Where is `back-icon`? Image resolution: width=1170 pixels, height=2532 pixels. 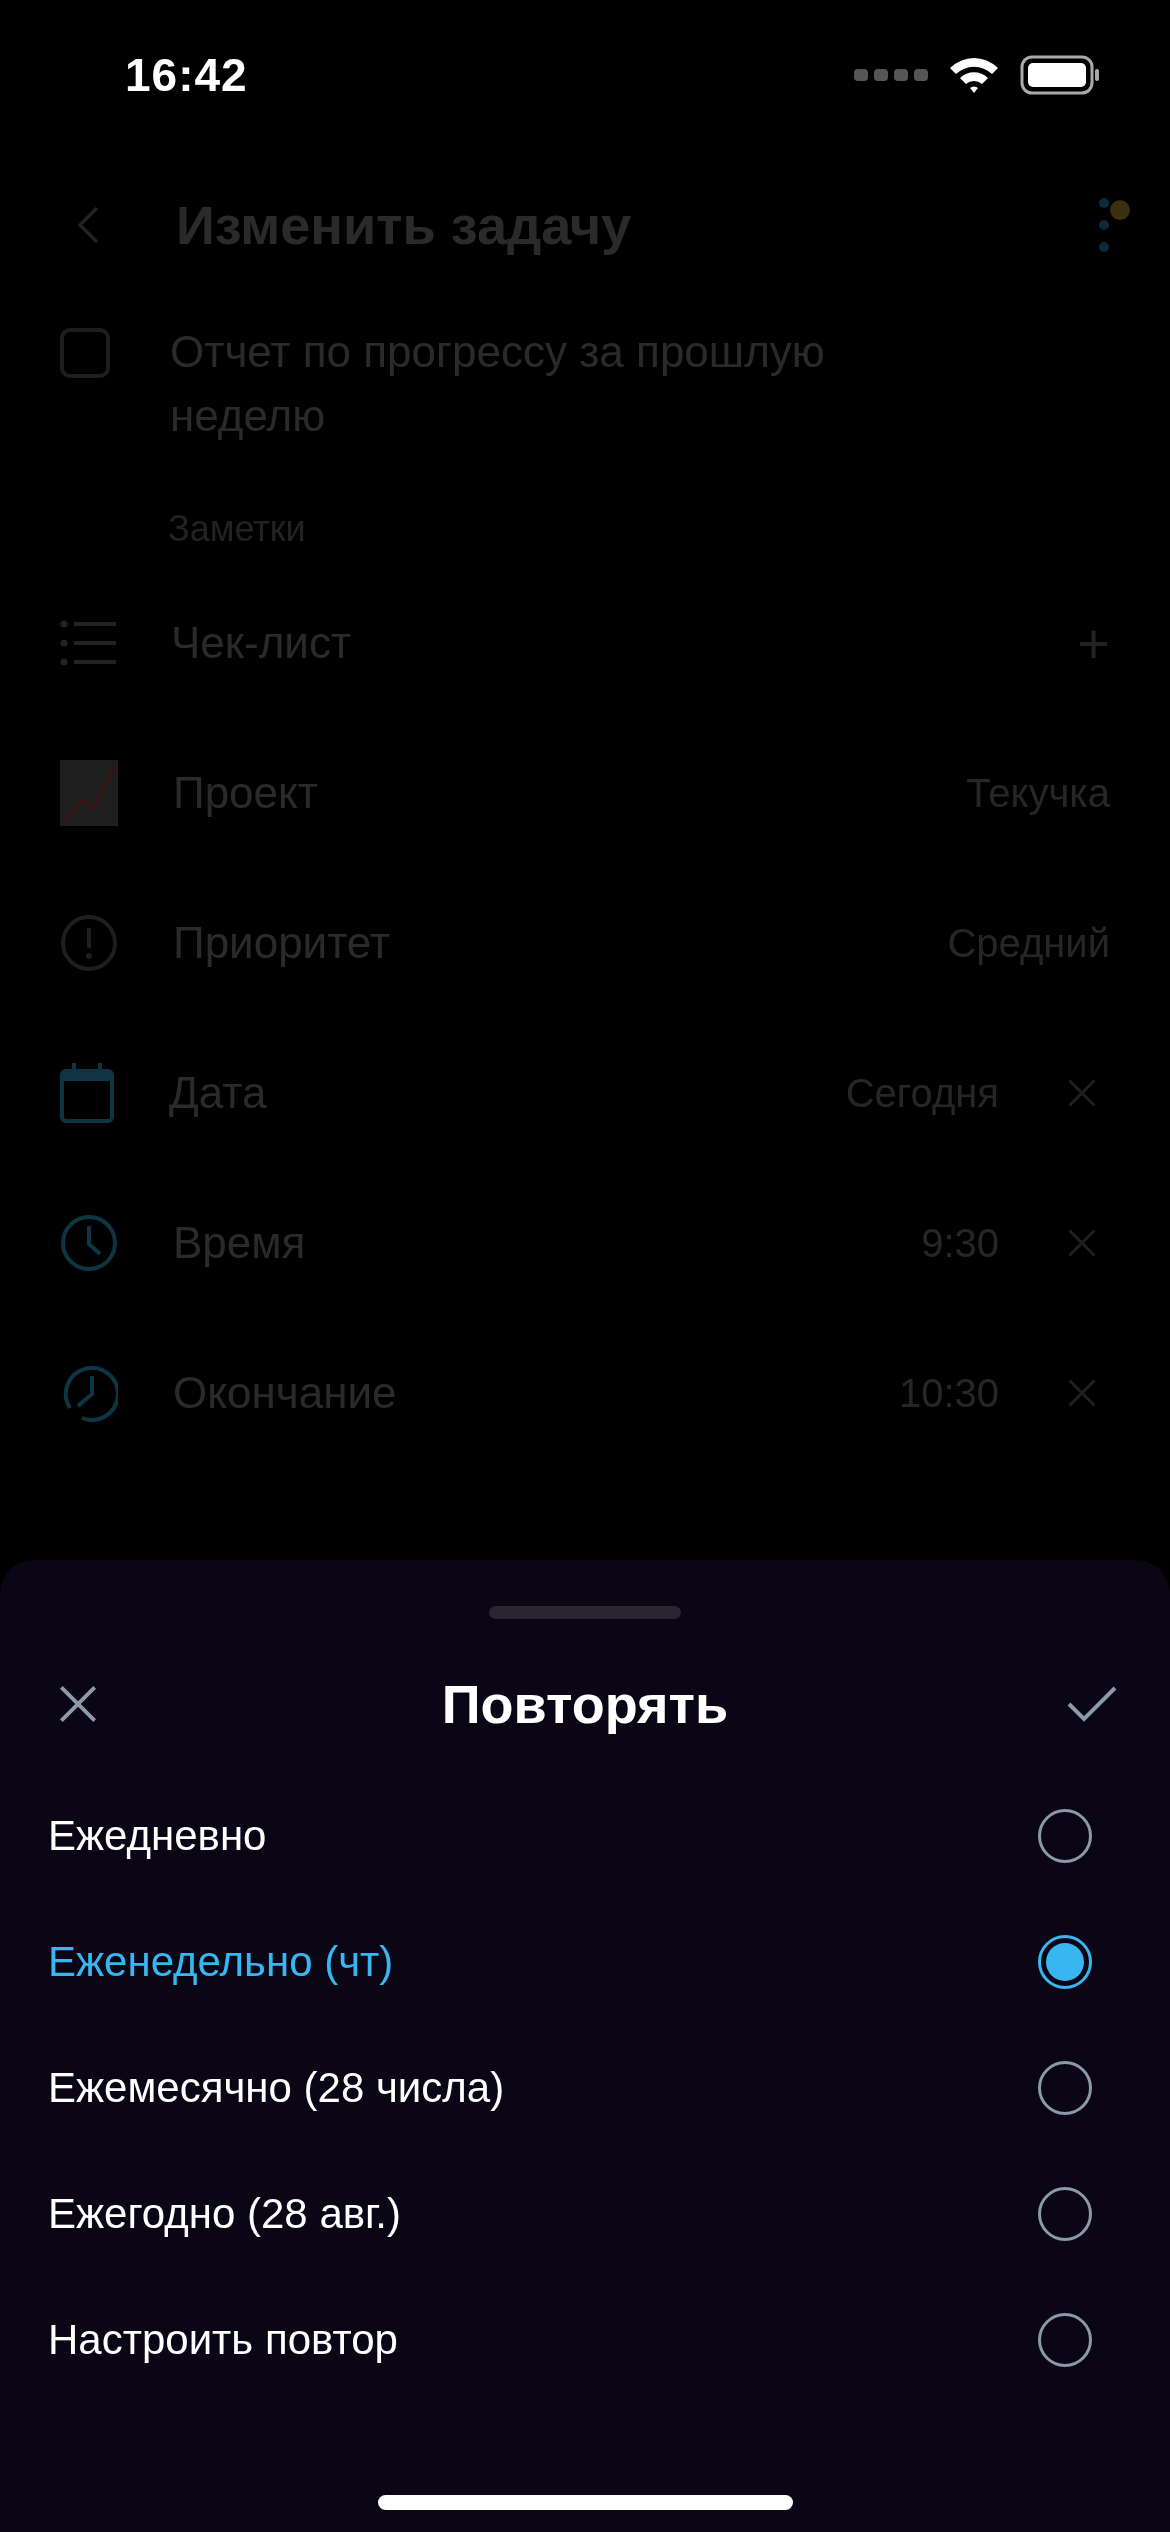
back-icon is located at coordinates (88, 225).